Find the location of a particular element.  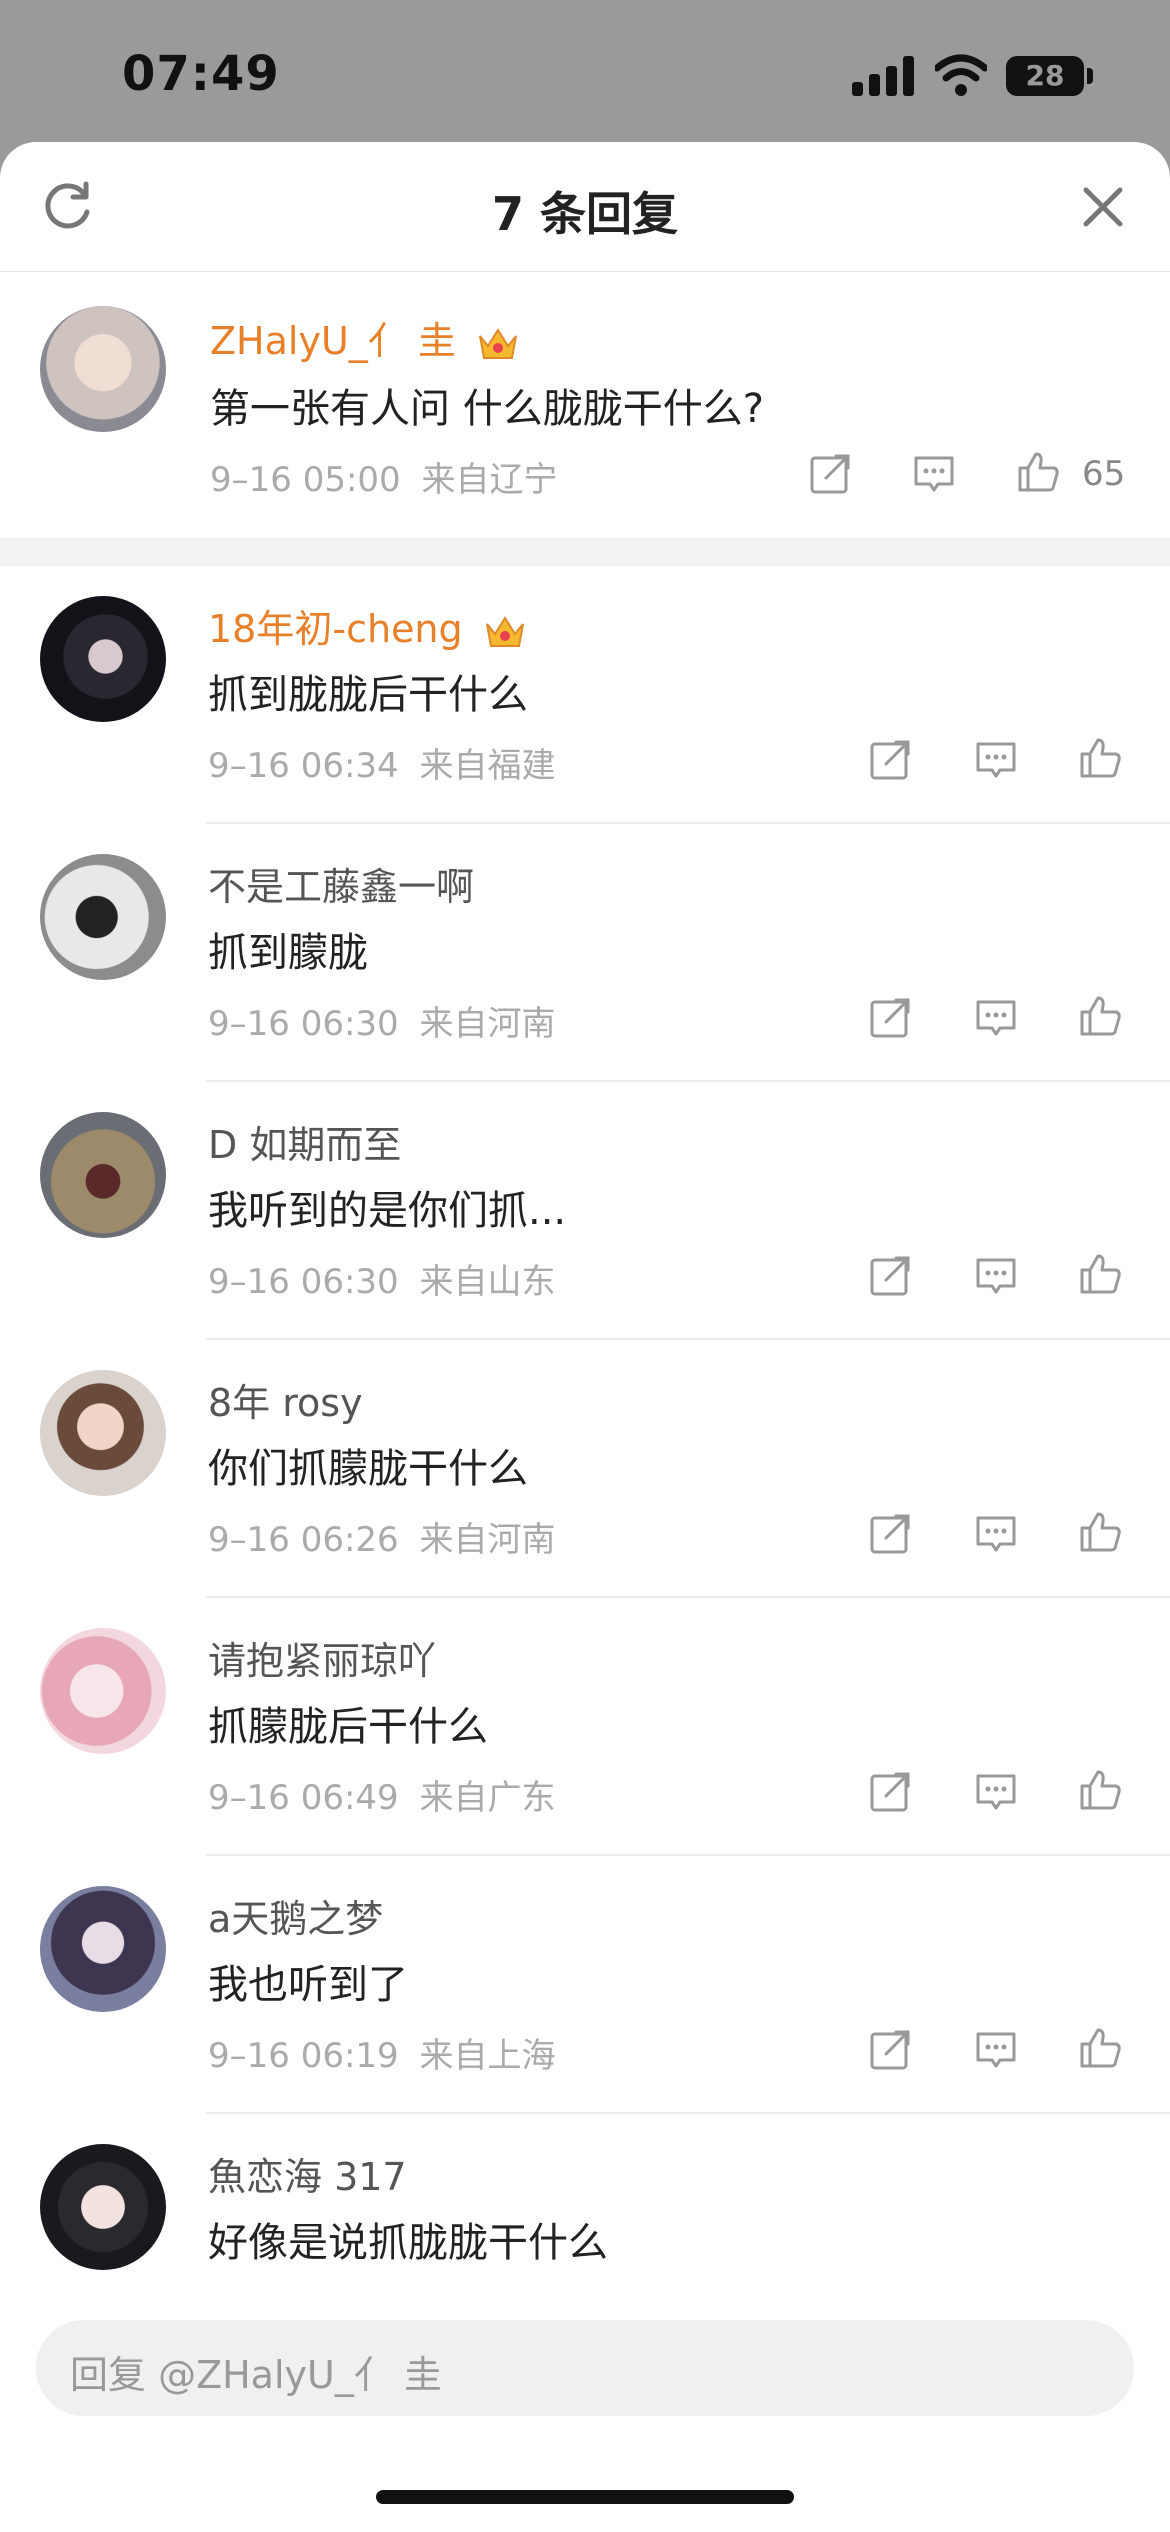

reply-text: 抓到朦胧 is located at coordinates (288, 953).